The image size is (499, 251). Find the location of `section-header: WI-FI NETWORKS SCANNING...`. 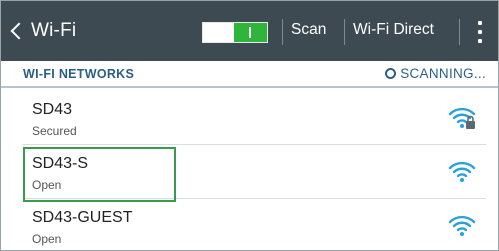

section-header: WI-FI NETWORKS SCANNING... is located at coordinates (249, 74).